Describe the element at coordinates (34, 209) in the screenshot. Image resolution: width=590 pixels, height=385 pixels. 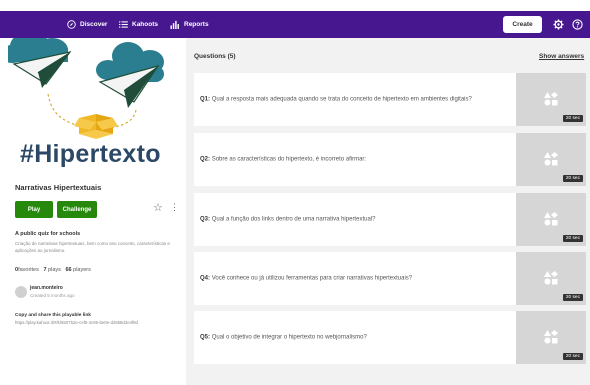
I see `play-button: Play` at that location.